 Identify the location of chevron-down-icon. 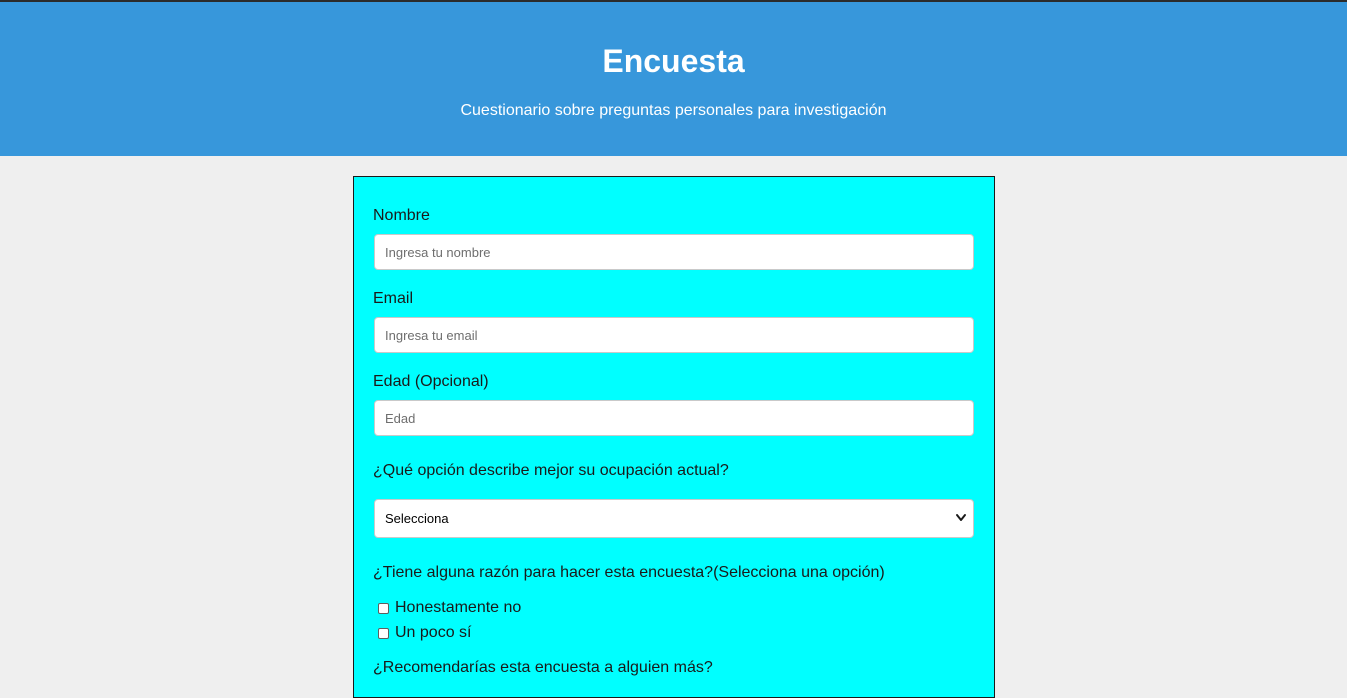
(961, 517).